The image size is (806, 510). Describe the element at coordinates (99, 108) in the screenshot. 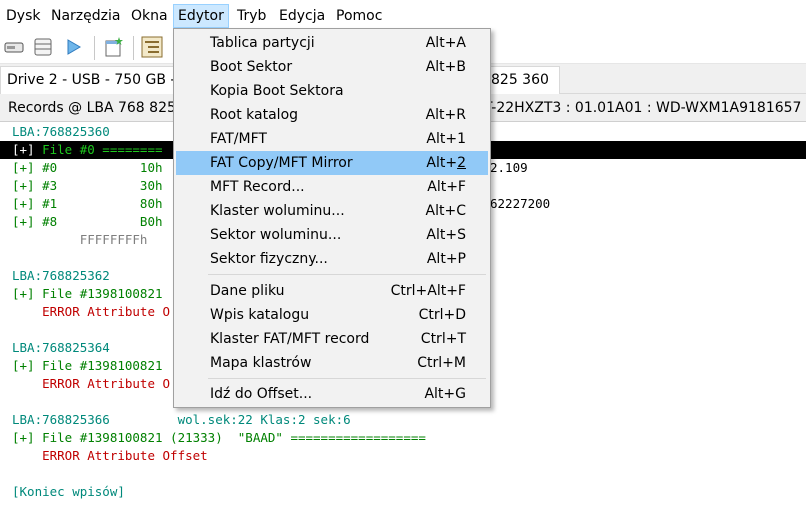

I see `records-location: Records @ LBA 768 825 3` at that location.